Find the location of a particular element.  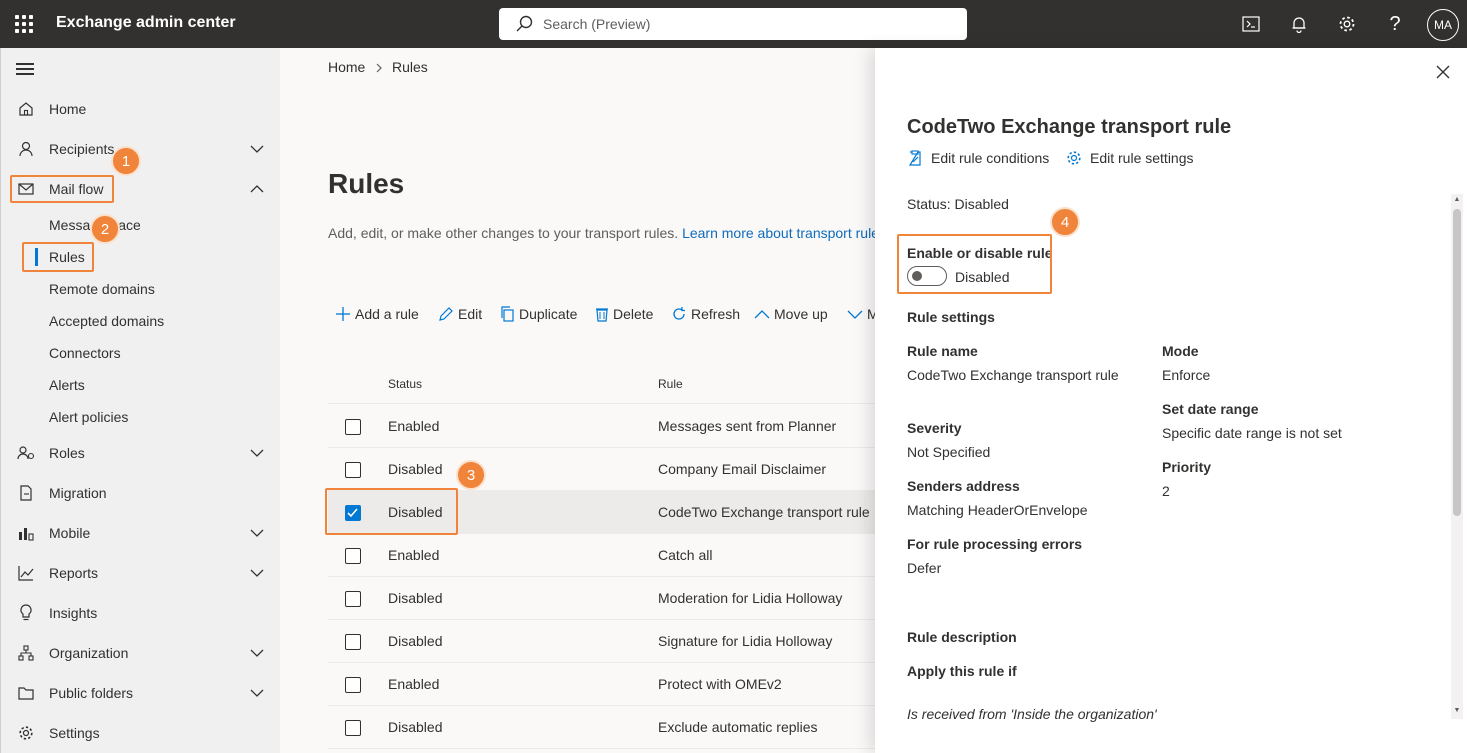

scroll-up-arrow-icon: ▲ is located at coordinates (1457, 200).